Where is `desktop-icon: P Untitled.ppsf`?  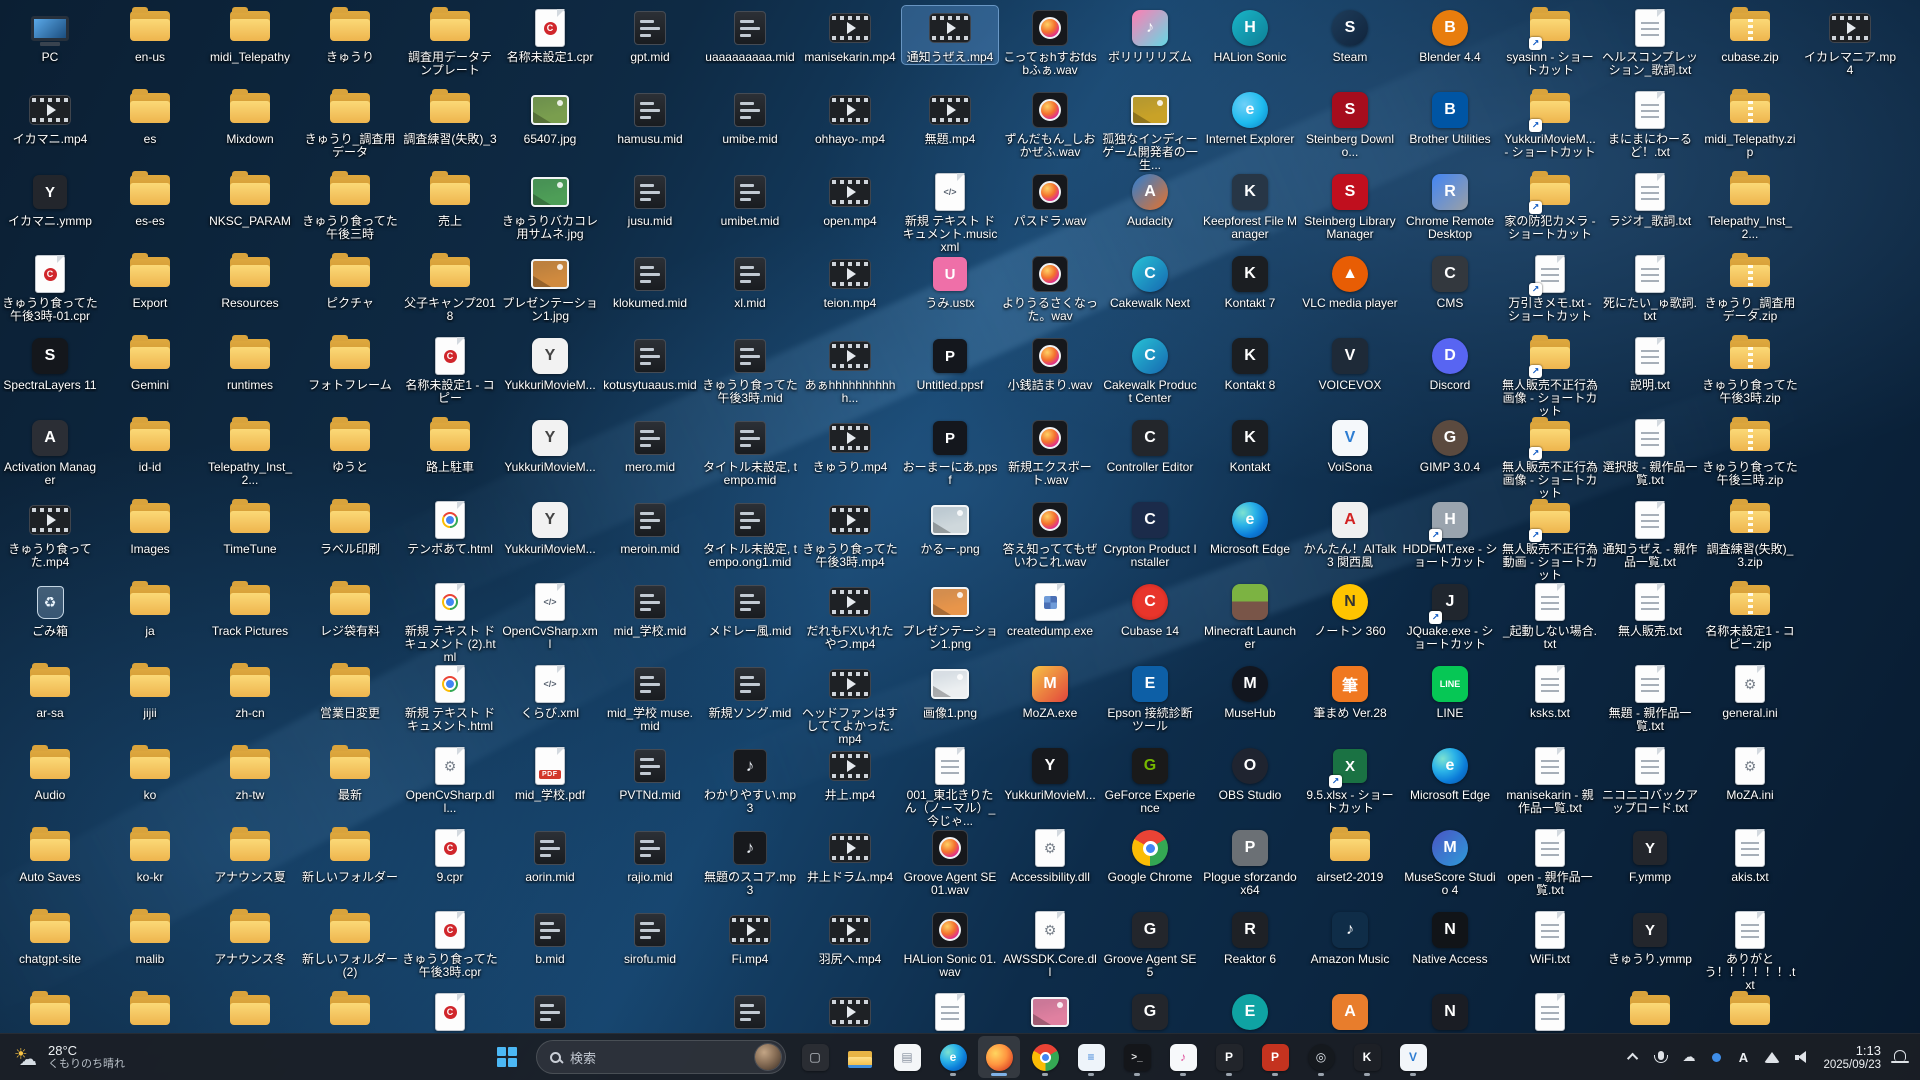 desktop-icon: P Untitled.ppsf is located at coordinates (950, 363).